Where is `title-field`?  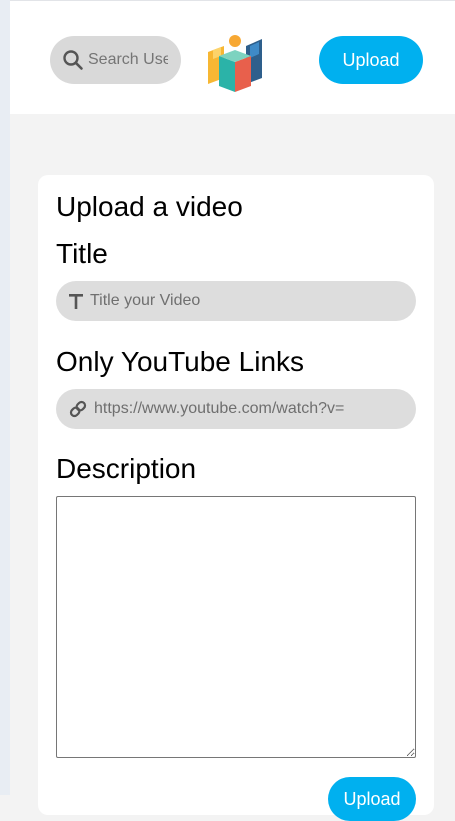 title-field is located at coordinates (236, 301).